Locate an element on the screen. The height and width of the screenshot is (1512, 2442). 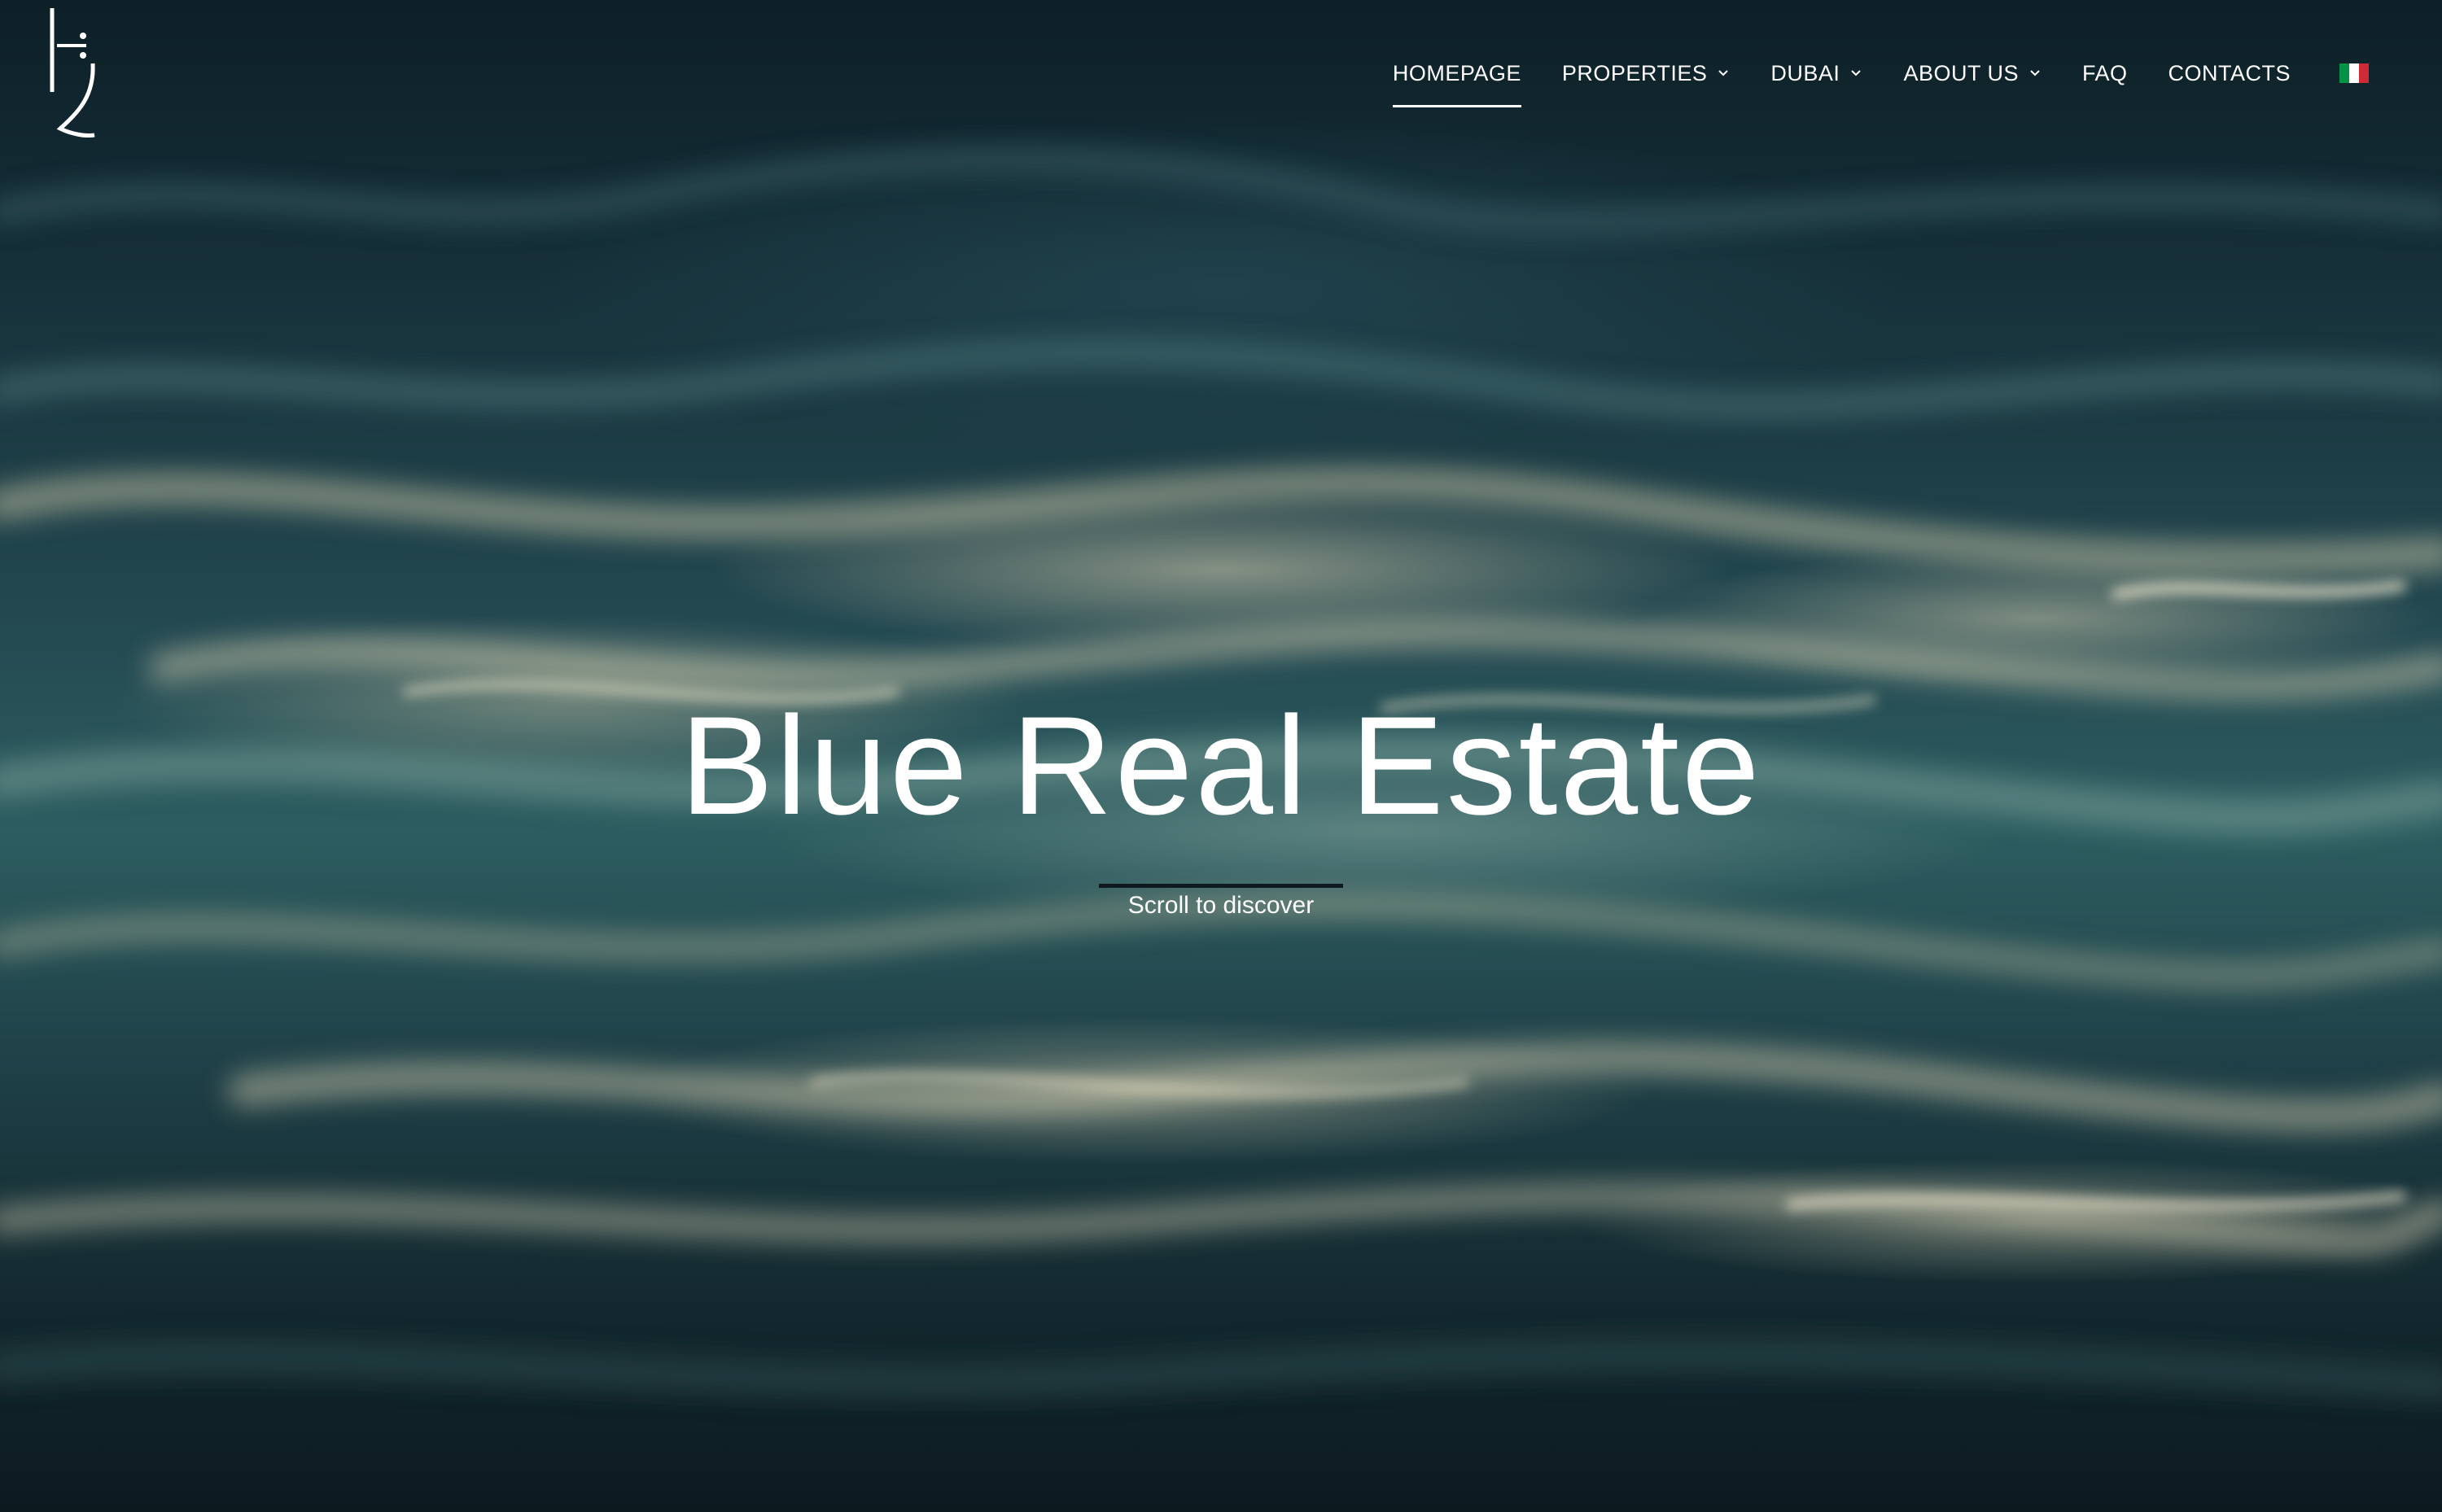
brand-monogram-icon is located at coordinates (74, 76).